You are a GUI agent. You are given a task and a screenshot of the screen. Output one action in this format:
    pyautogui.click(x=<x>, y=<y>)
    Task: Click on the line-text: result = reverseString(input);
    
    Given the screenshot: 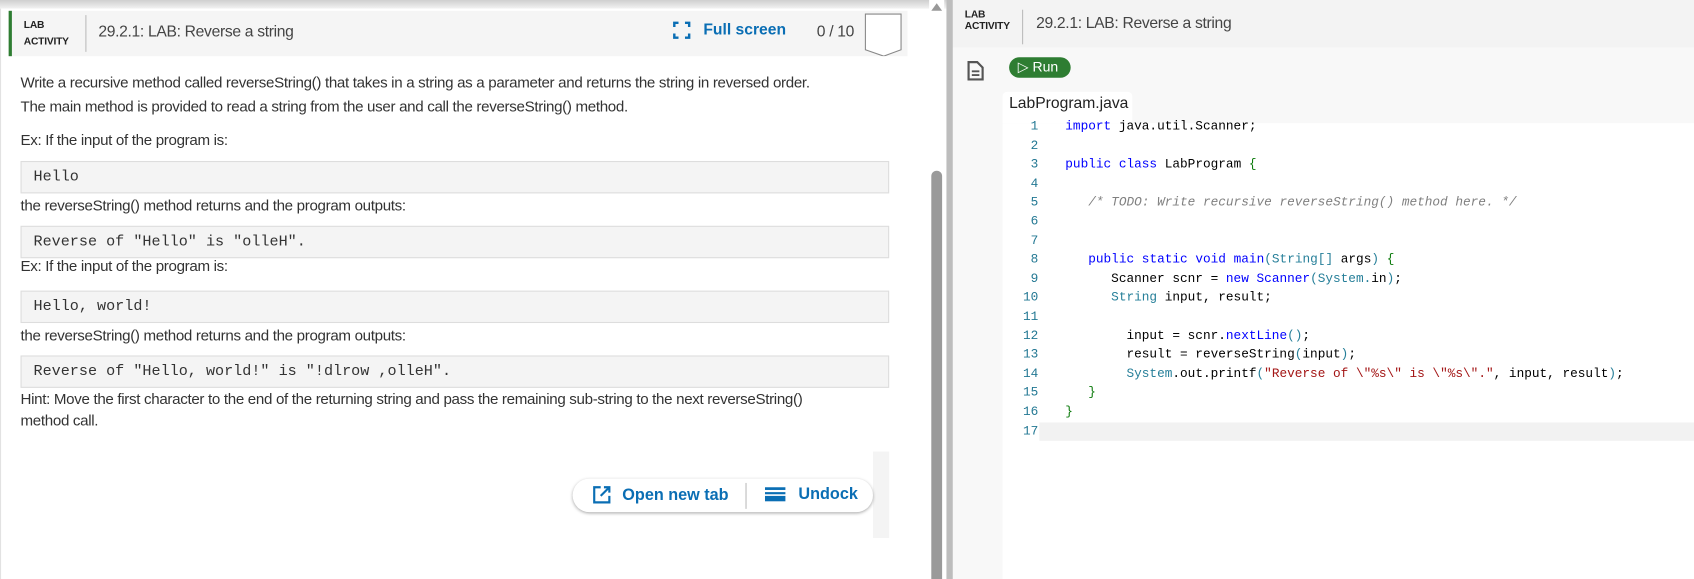 What is the action you would take?
    pyautogui.click(x=1210, y=355)
    